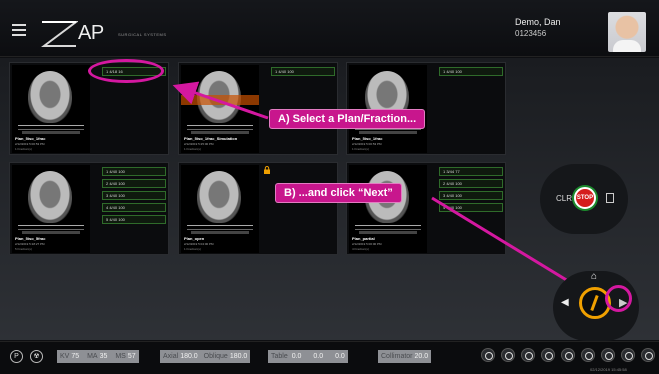 The width and height of the screenshot is (659, 374). Describe the element at coordinates (296, 356) in the screenshot. I see `table-x-value: 0.0` at that location.